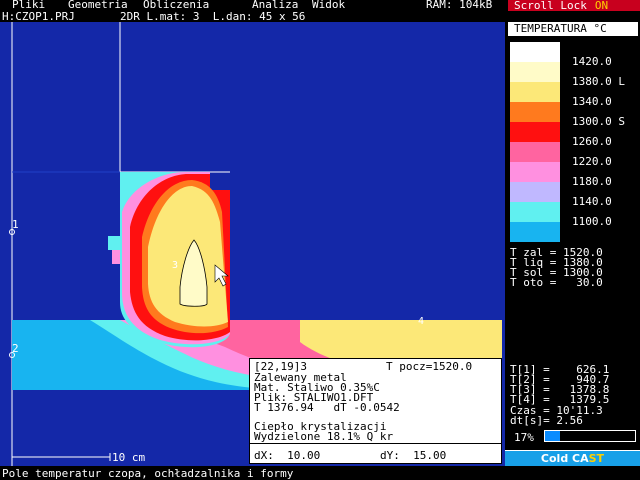 The height and width of the screenshot is (480, 640). What do you see at coordinates (114, 243) in the screenshot?
I see `riser-notch-top` at bounding box center [114, 243].